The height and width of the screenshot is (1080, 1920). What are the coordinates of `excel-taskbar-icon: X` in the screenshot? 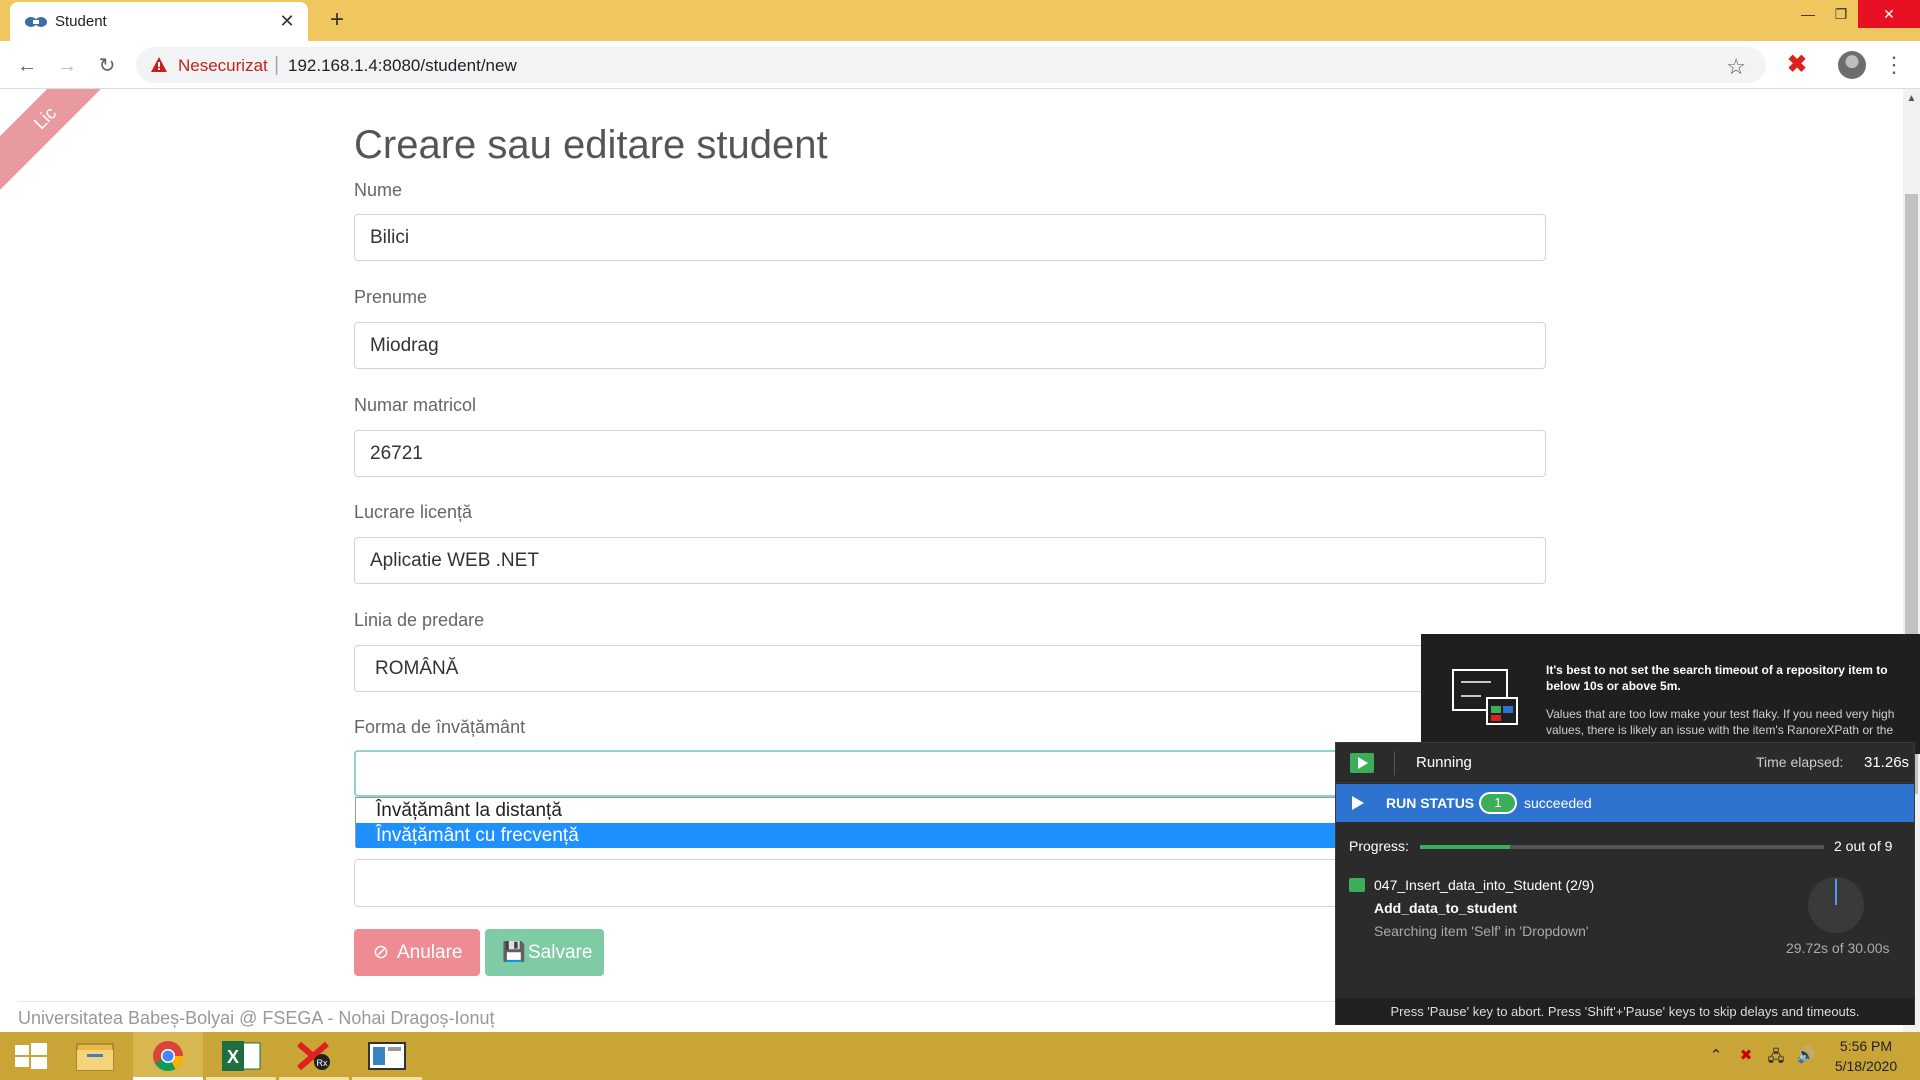 It's located at (241, 1056).